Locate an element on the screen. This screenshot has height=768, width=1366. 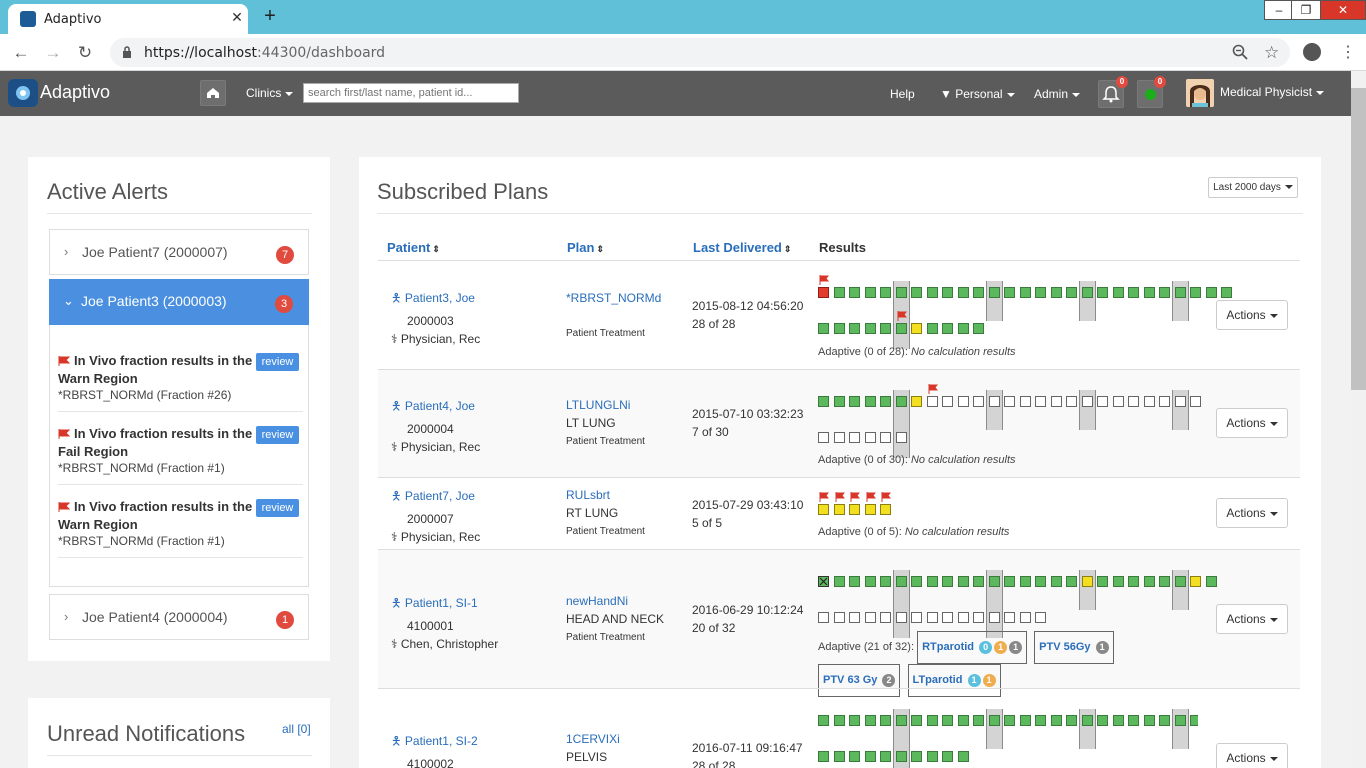
structure-tag: RTparotid 011 is located at coordinates (972, 647).